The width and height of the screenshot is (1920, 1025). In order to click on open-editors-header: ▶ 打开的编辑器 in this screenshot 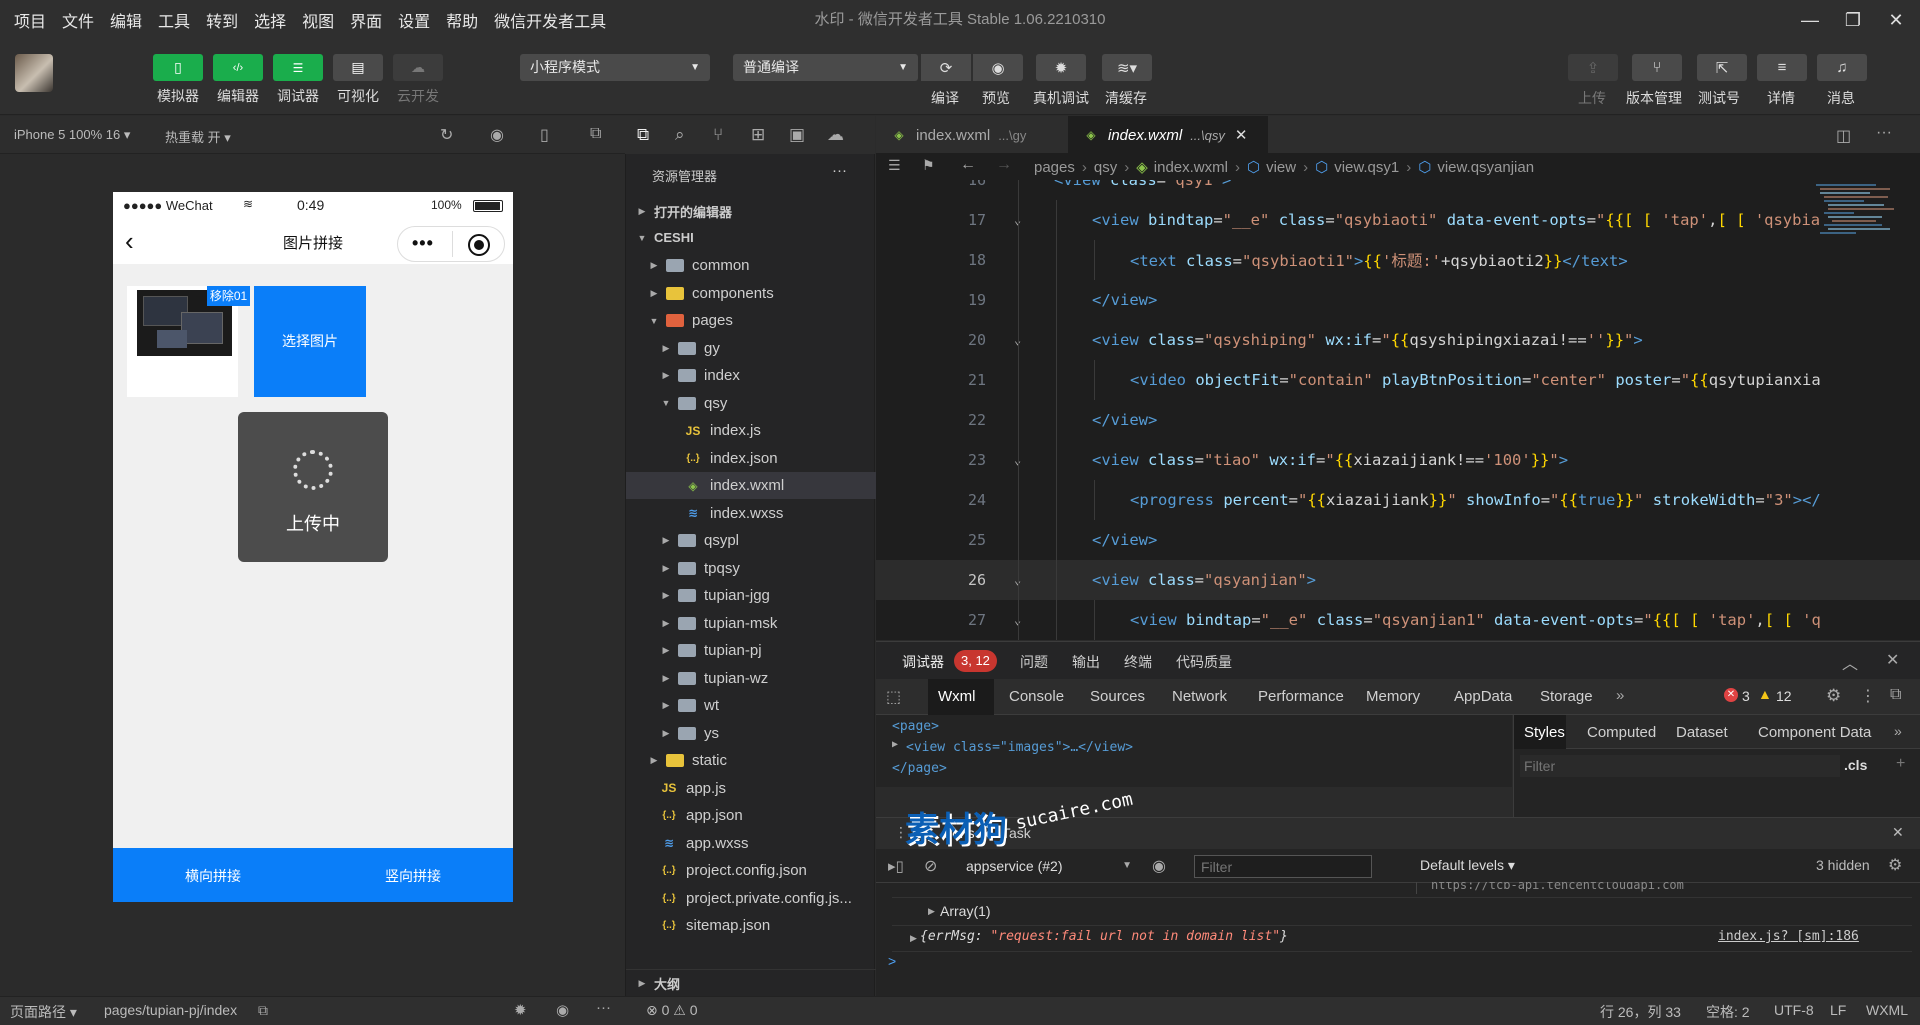, I will do `click(751, 211)`.